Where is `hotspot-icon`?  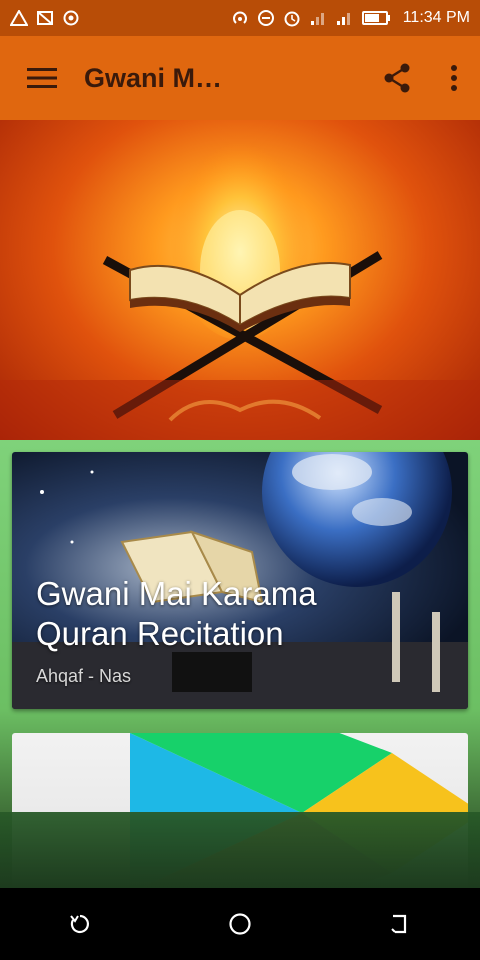
hotspot-icon is located at coordinates (240, 18).